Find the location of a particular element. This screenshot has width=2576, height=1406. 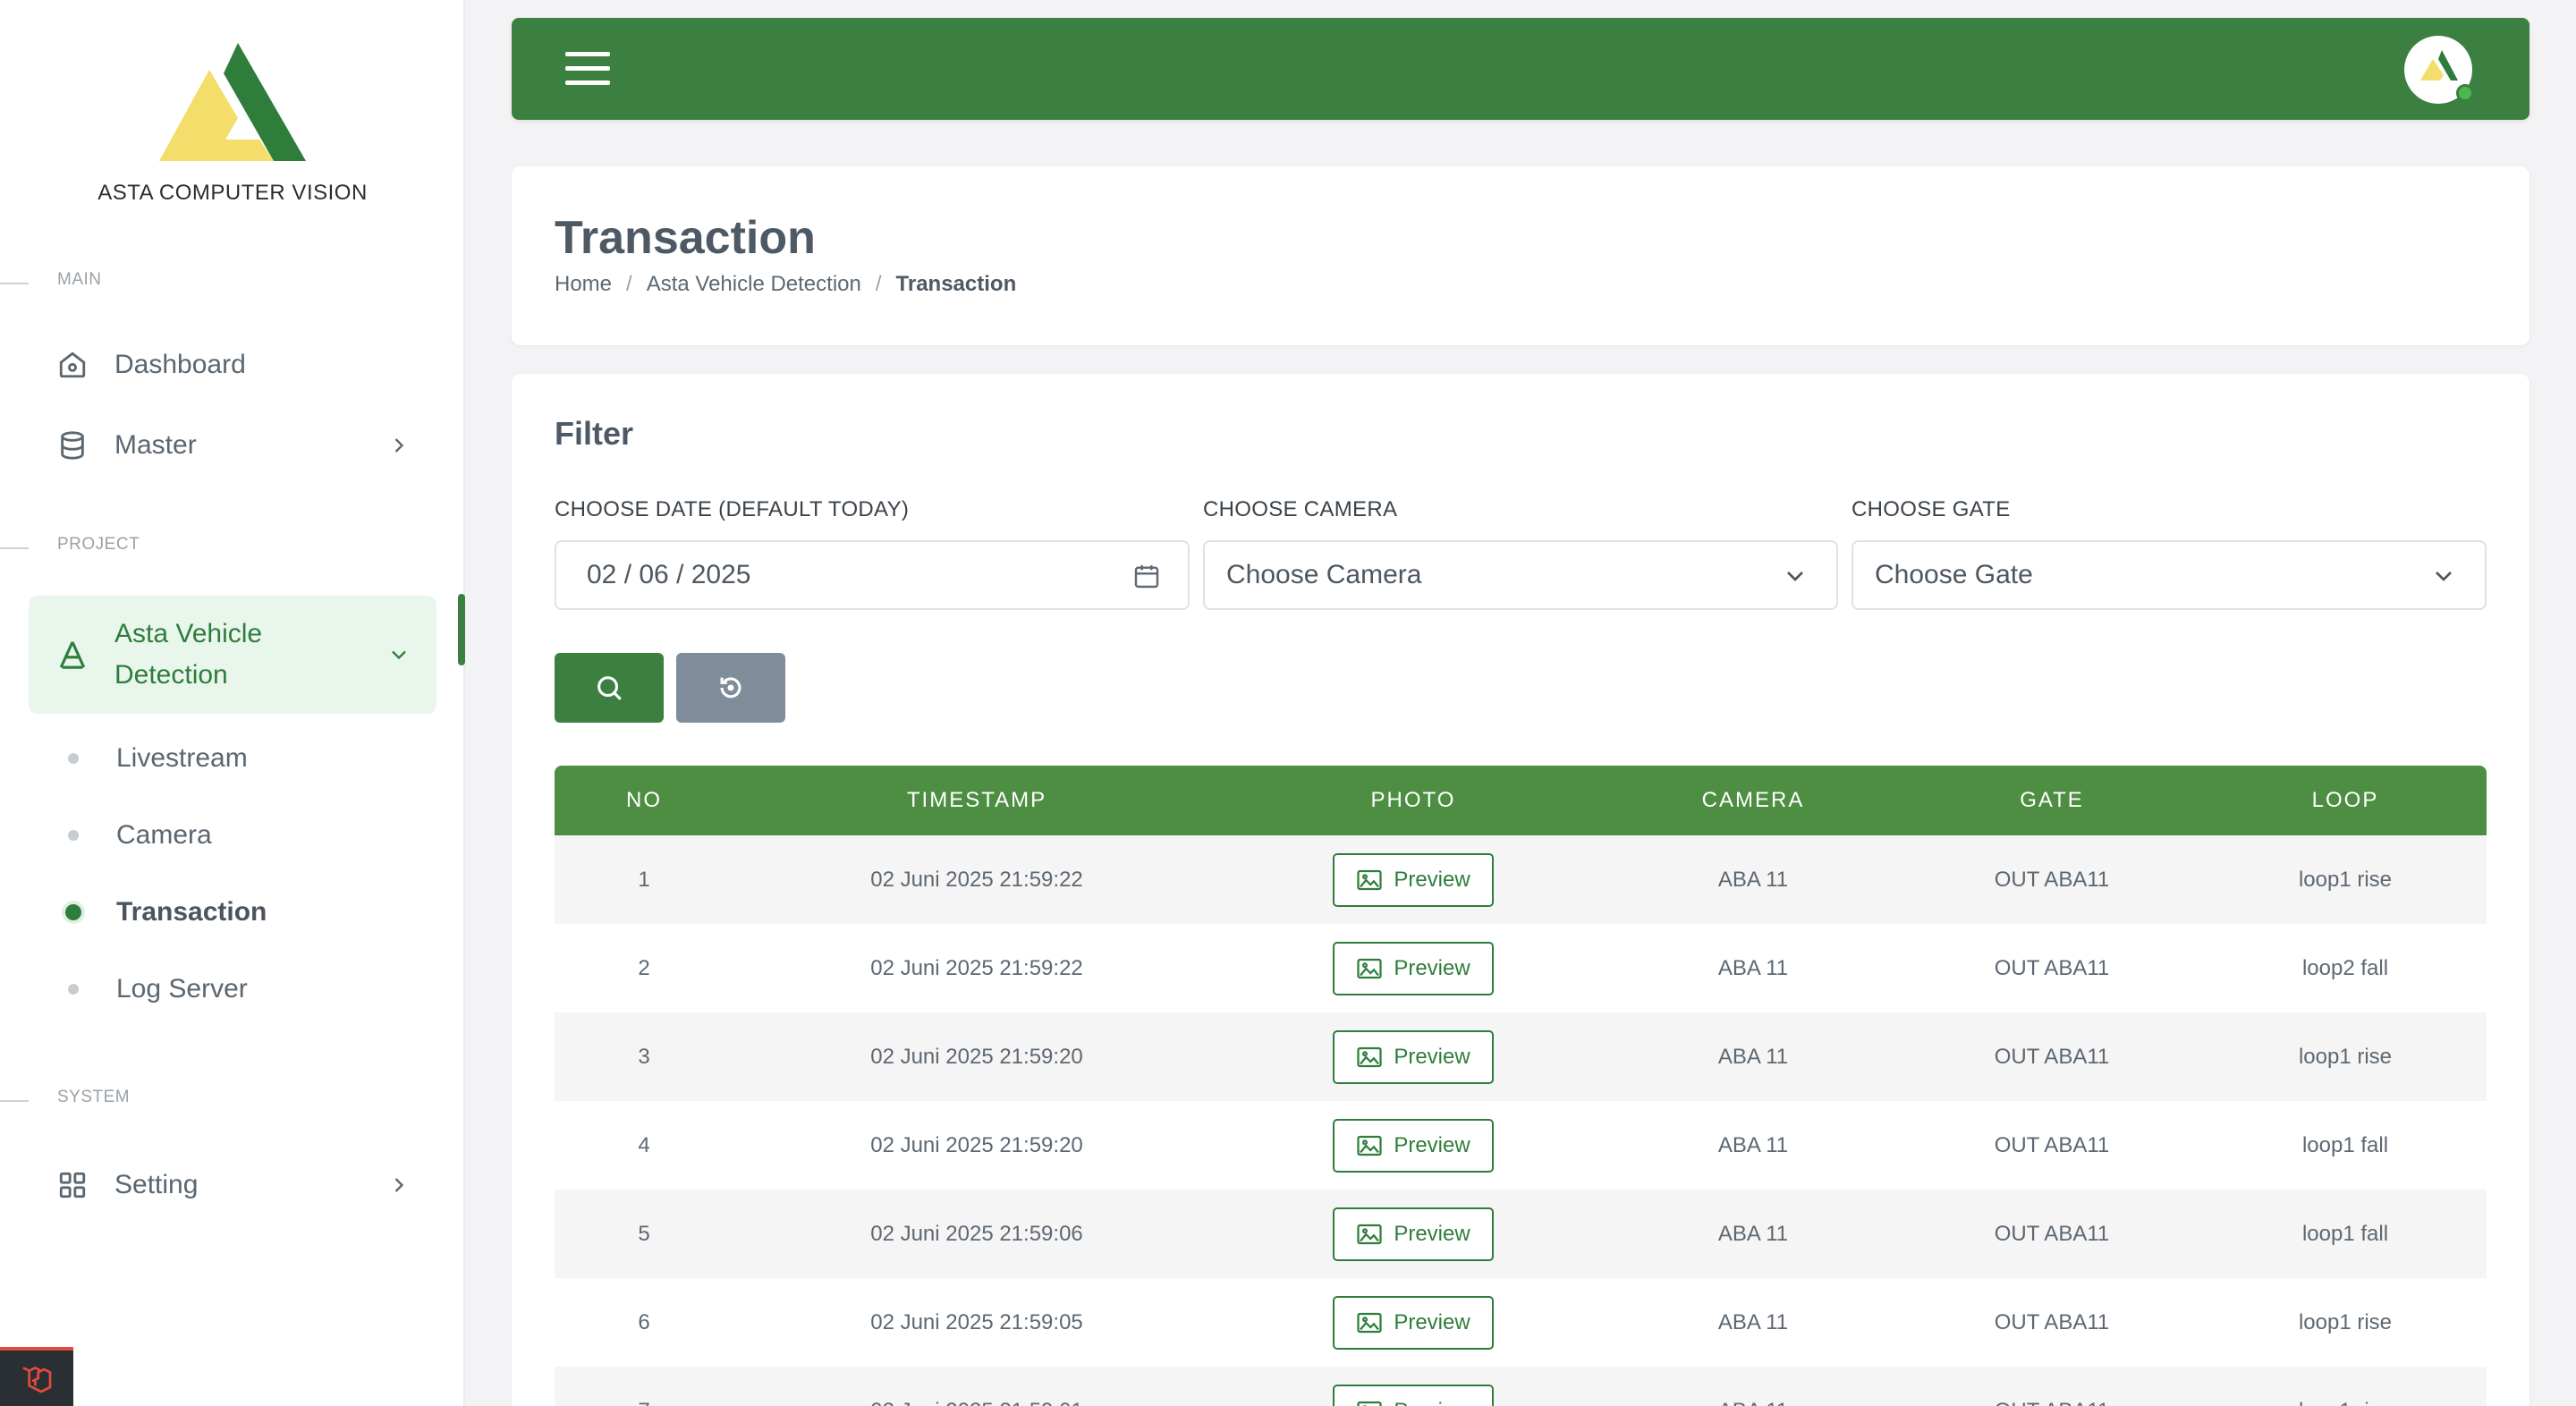

search-button is located at coordinates (609, 688).